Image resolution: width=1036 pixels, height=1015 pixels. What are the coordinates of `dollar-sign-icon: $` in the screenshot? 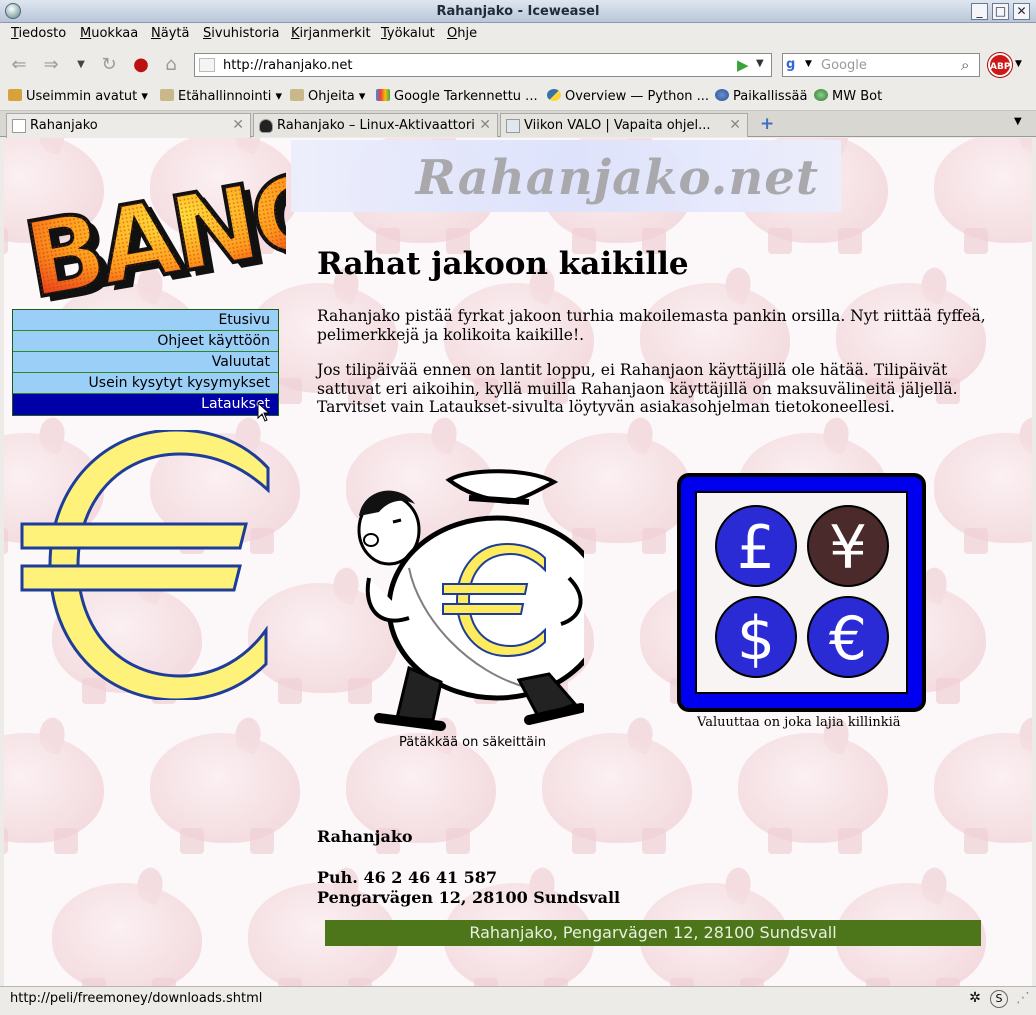 It's located at (756, 639).